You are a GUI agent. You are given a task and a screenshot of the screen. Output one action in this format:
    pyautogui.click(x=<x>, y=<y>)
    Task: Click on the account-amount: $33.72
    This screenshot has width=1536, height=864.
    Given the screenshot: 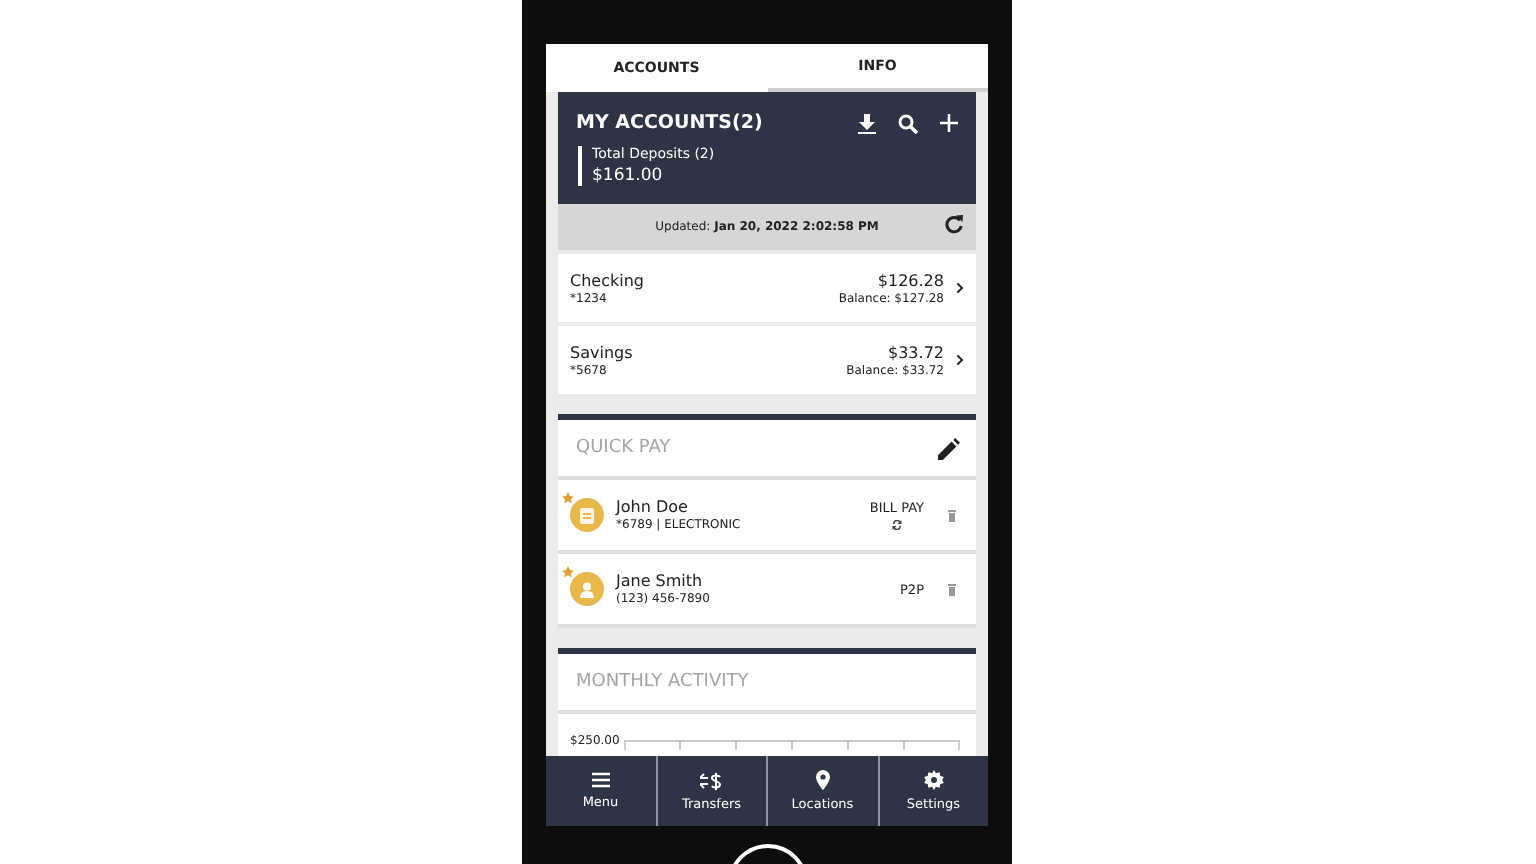 What is the action you would take?
    pyautogui.click(x=916, y=352)
    